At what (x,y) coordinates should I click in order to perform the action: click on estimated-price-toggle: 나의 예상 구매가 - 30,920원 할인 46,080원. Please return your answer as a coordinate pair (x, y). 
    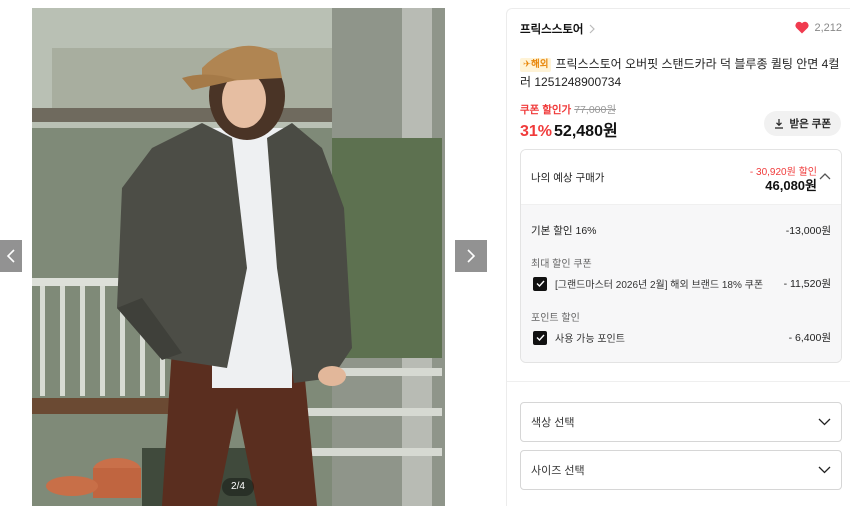
    Looking at the image, I should click on (681, 177).